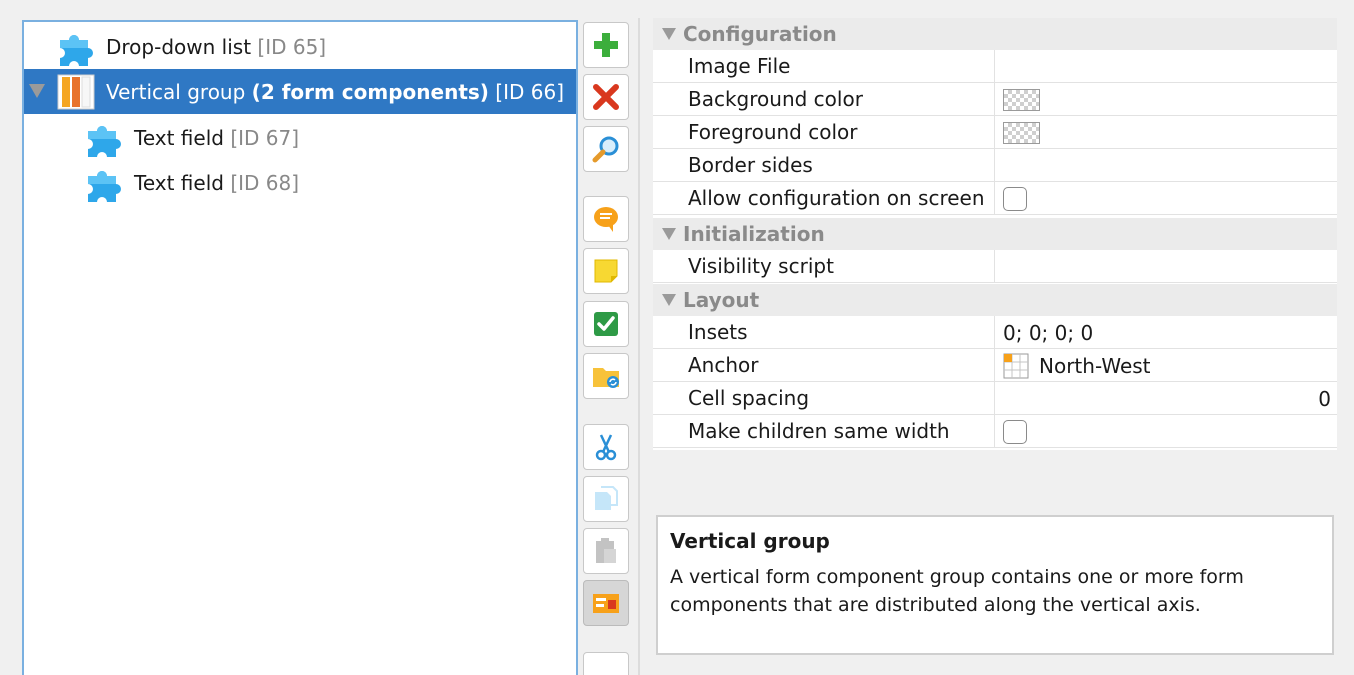  Describe the element at coordinates (76, 92) in the screenshot. I see `vertical-group-icon` at that location.